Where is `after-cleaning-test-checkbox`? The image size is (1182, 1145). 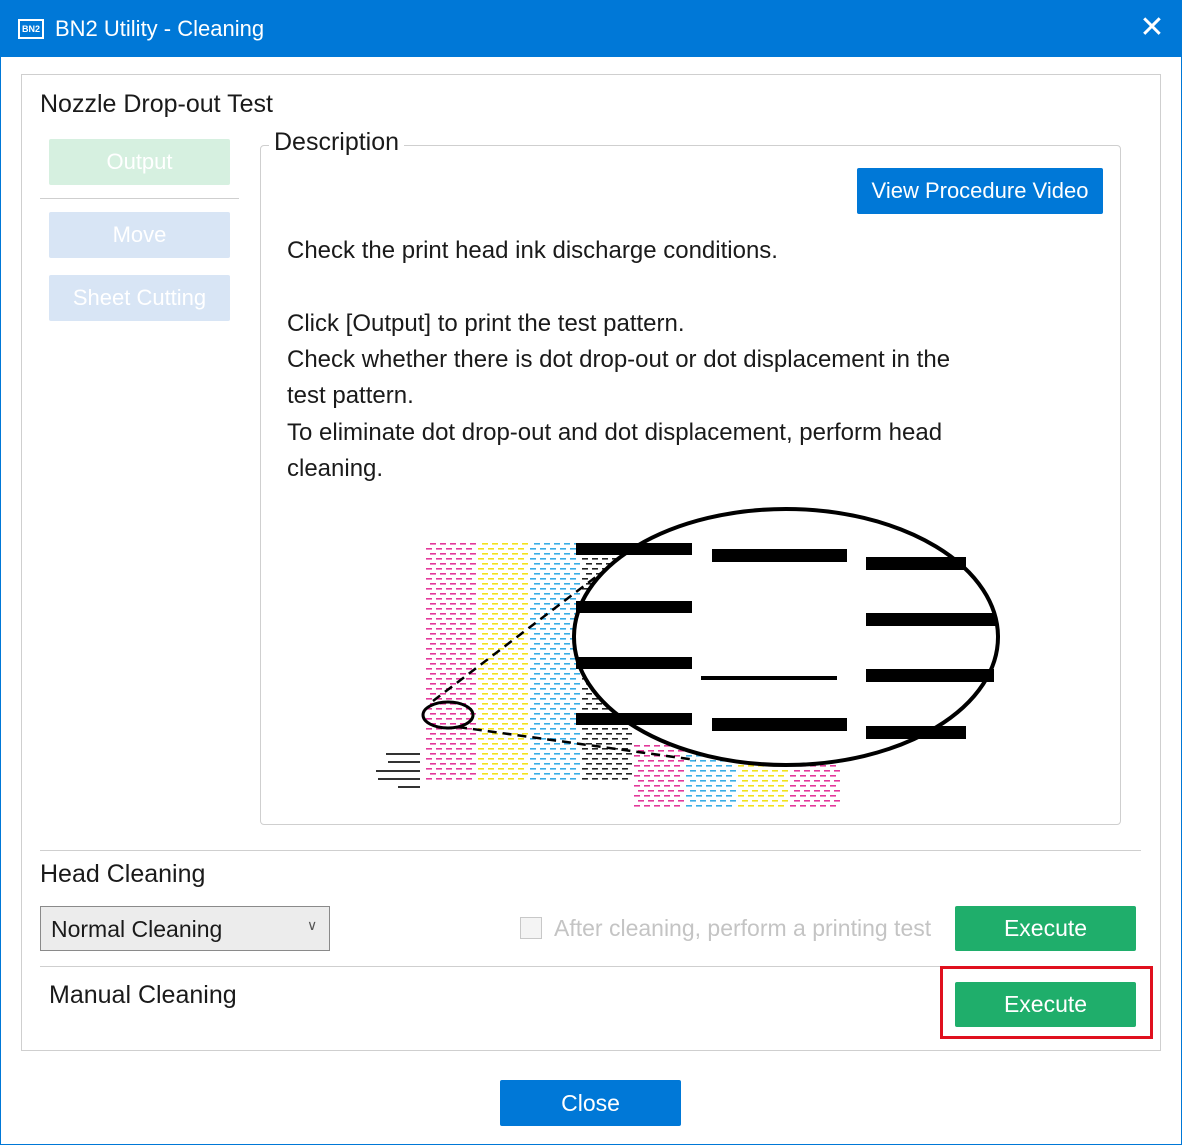 after-cleaning-test-checkbox is located at coordinates (531, 928).